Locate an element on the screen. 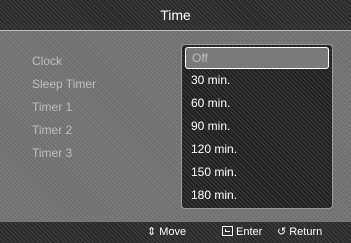 This screenshot has width=351, height=243. menu-item-timer-1: Timer 1 is located at coordinates (64, 107).